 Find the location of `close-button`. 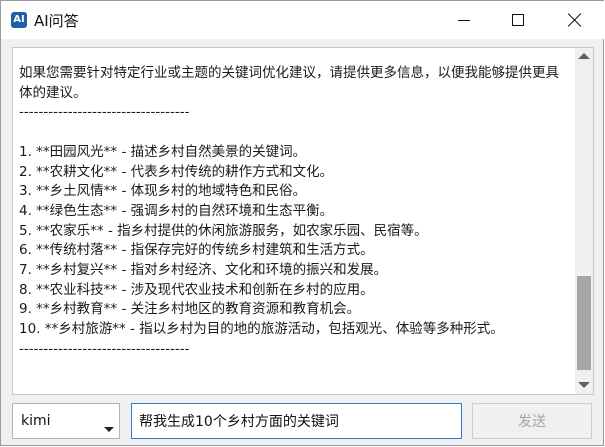

close-button is located at coordinates (574, 20).